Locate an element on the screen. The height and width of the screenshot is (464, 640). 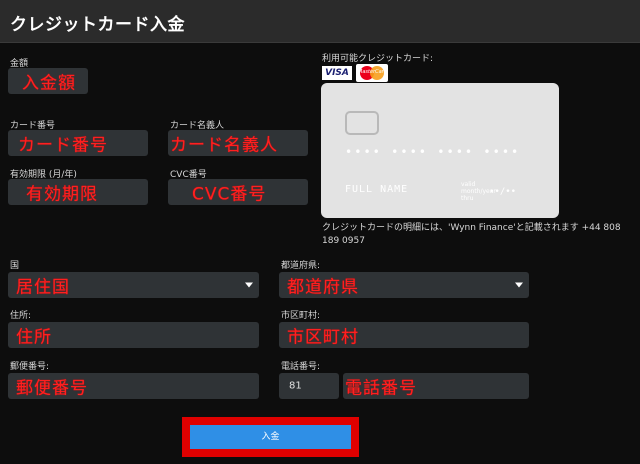
card-preview-expiry: ••/•• is located at coordinates (503, 192).